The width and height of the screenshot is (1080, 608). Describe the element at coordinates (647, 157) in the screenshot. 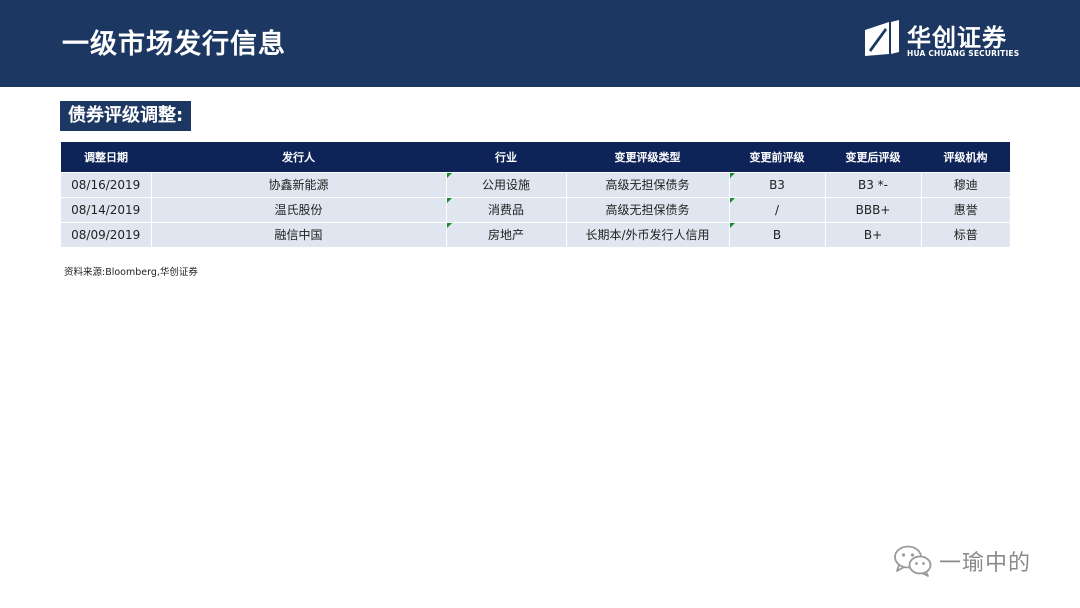

I see `col-header-rating-type: 变更评级类型` at that location.